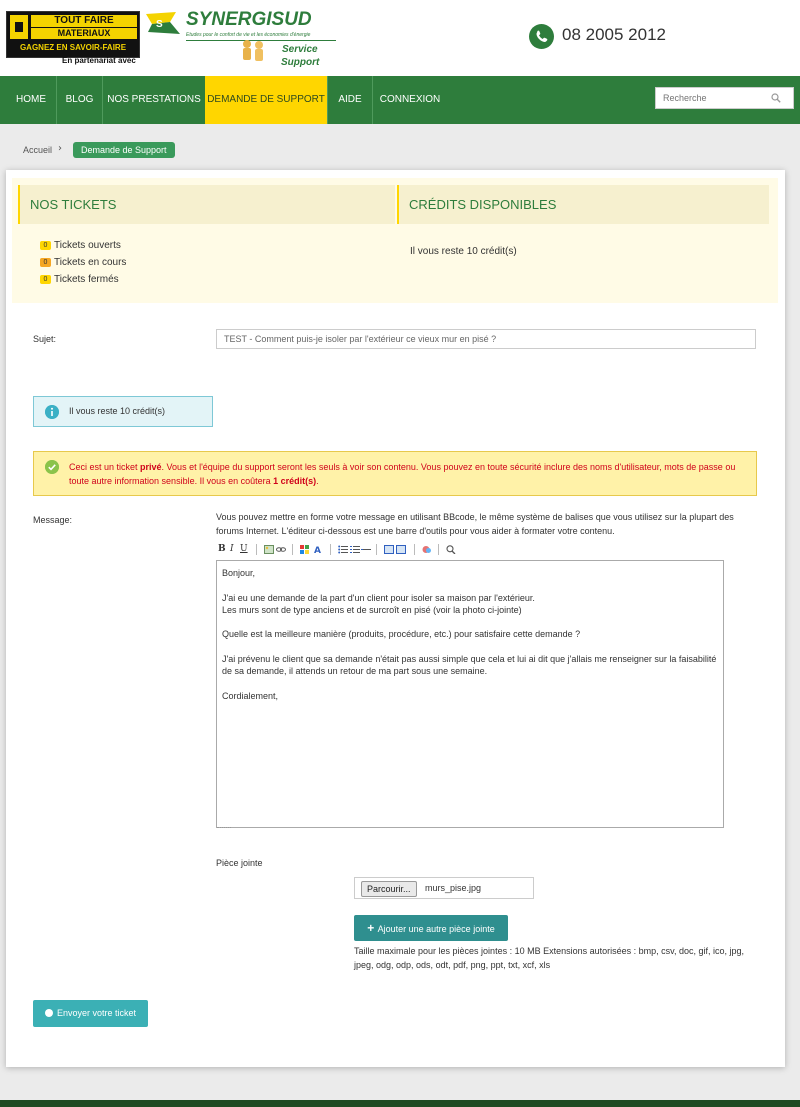  Describe the element at coordinates (48, 1013) in the screenshot. I see `chat-bubble-icon` at that location.